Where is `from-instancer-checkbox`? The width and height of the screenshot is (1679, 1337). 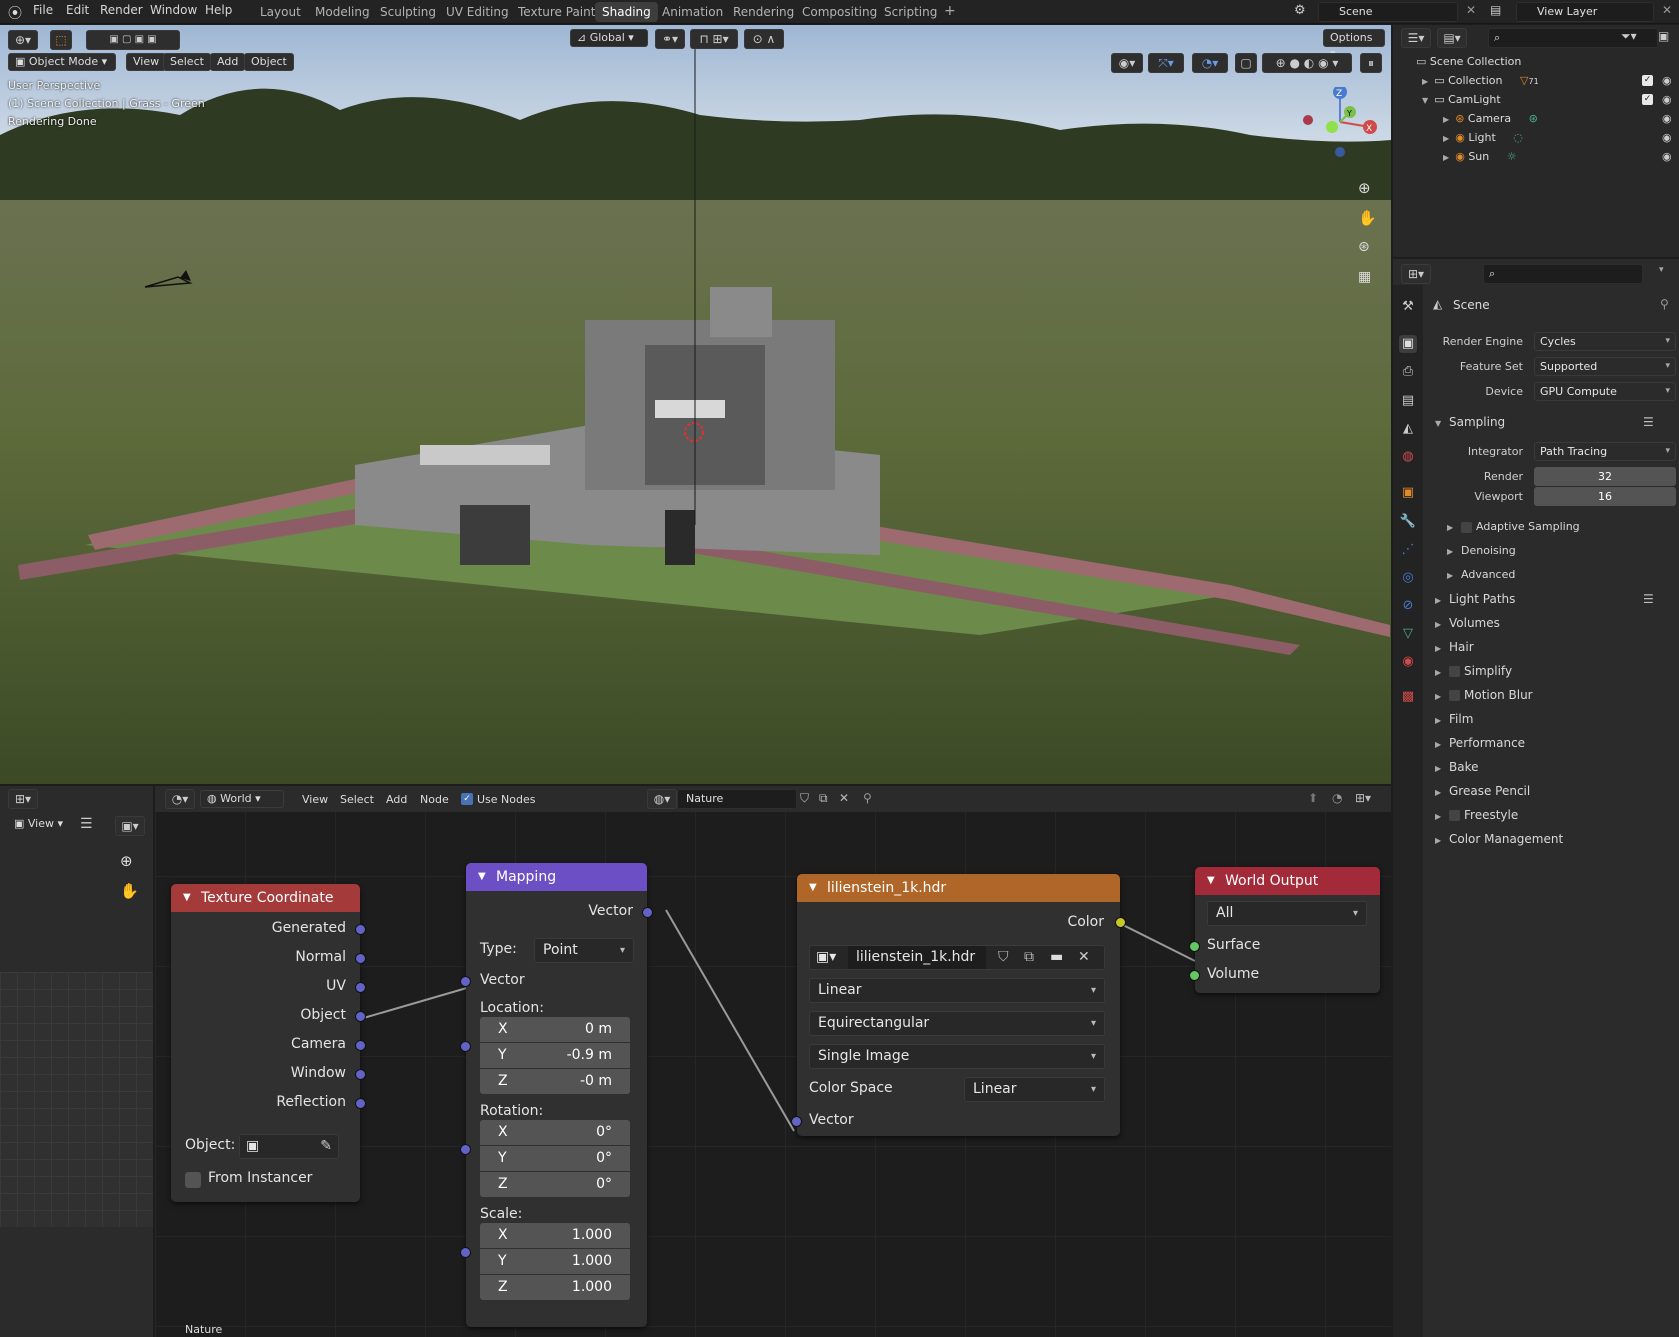
from-instancer-checkbox is located at coordinates (193, 1180).